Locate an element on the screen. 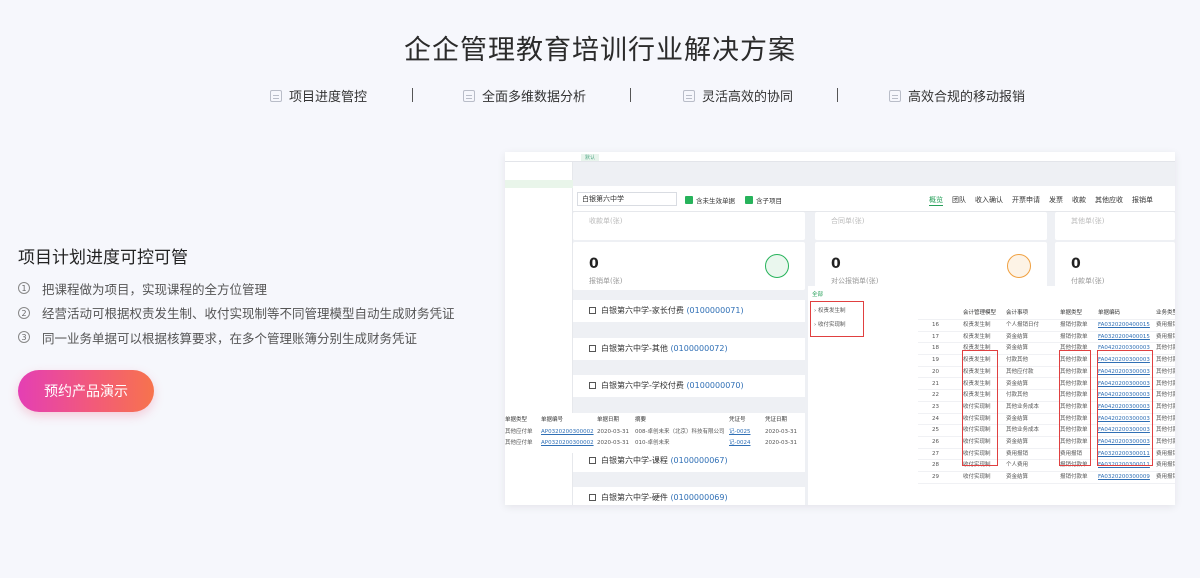 The image size is (1200, 578). stat-card-expense: 0 报销单(张) is located at coordinates (689, 266).